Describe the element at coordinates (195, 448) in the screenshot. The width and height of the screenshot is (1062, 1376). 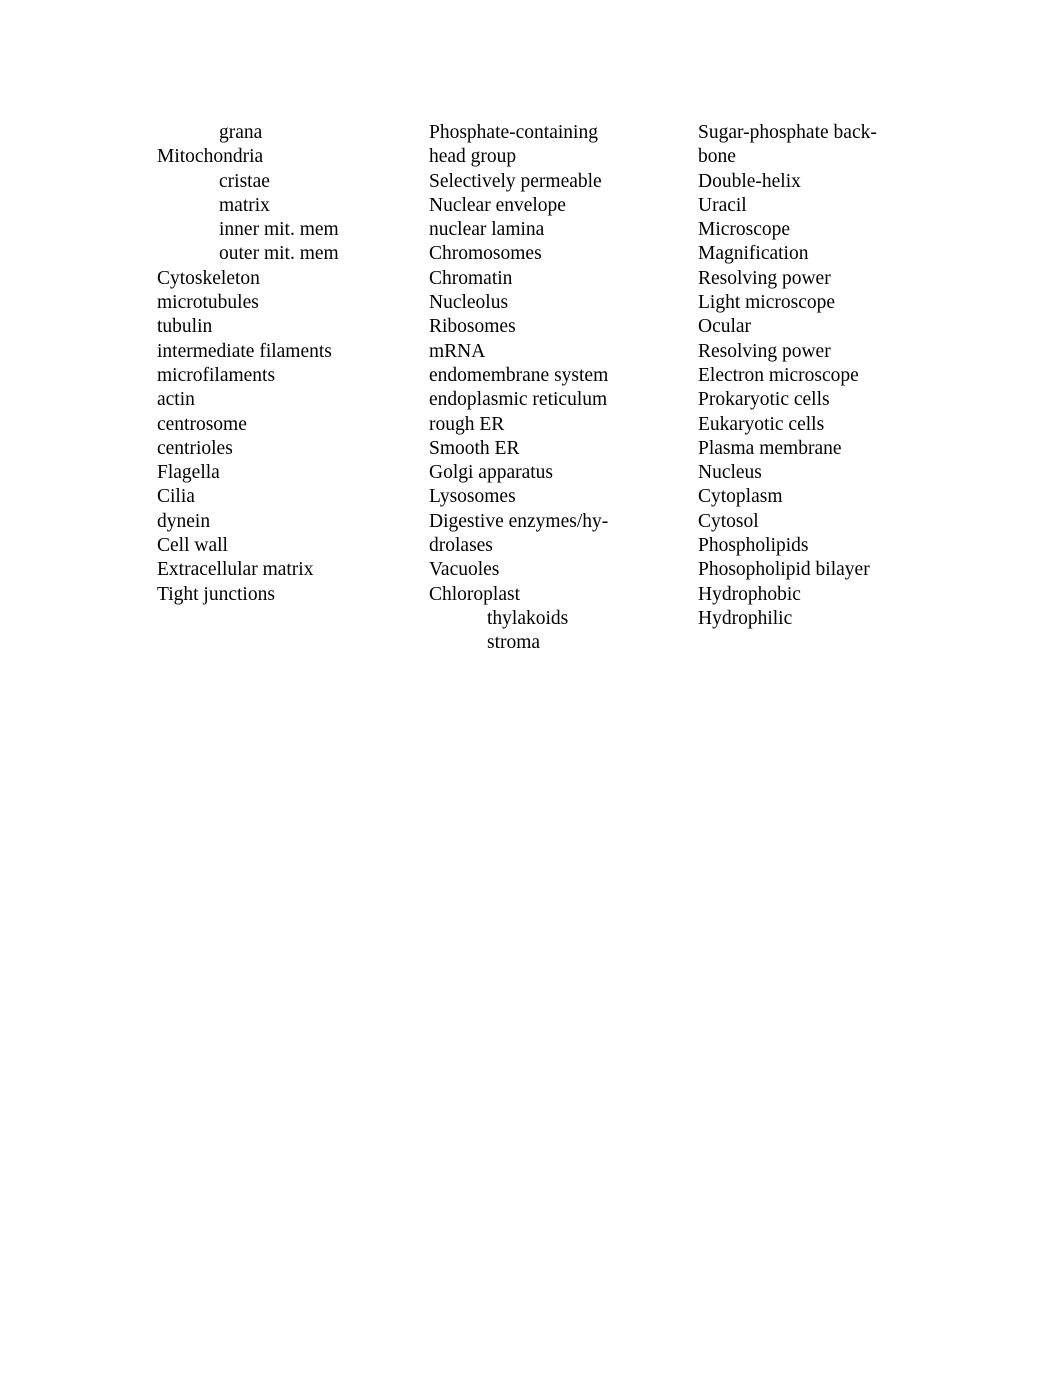
I see `vocabulary-term: centrioles` at that location.